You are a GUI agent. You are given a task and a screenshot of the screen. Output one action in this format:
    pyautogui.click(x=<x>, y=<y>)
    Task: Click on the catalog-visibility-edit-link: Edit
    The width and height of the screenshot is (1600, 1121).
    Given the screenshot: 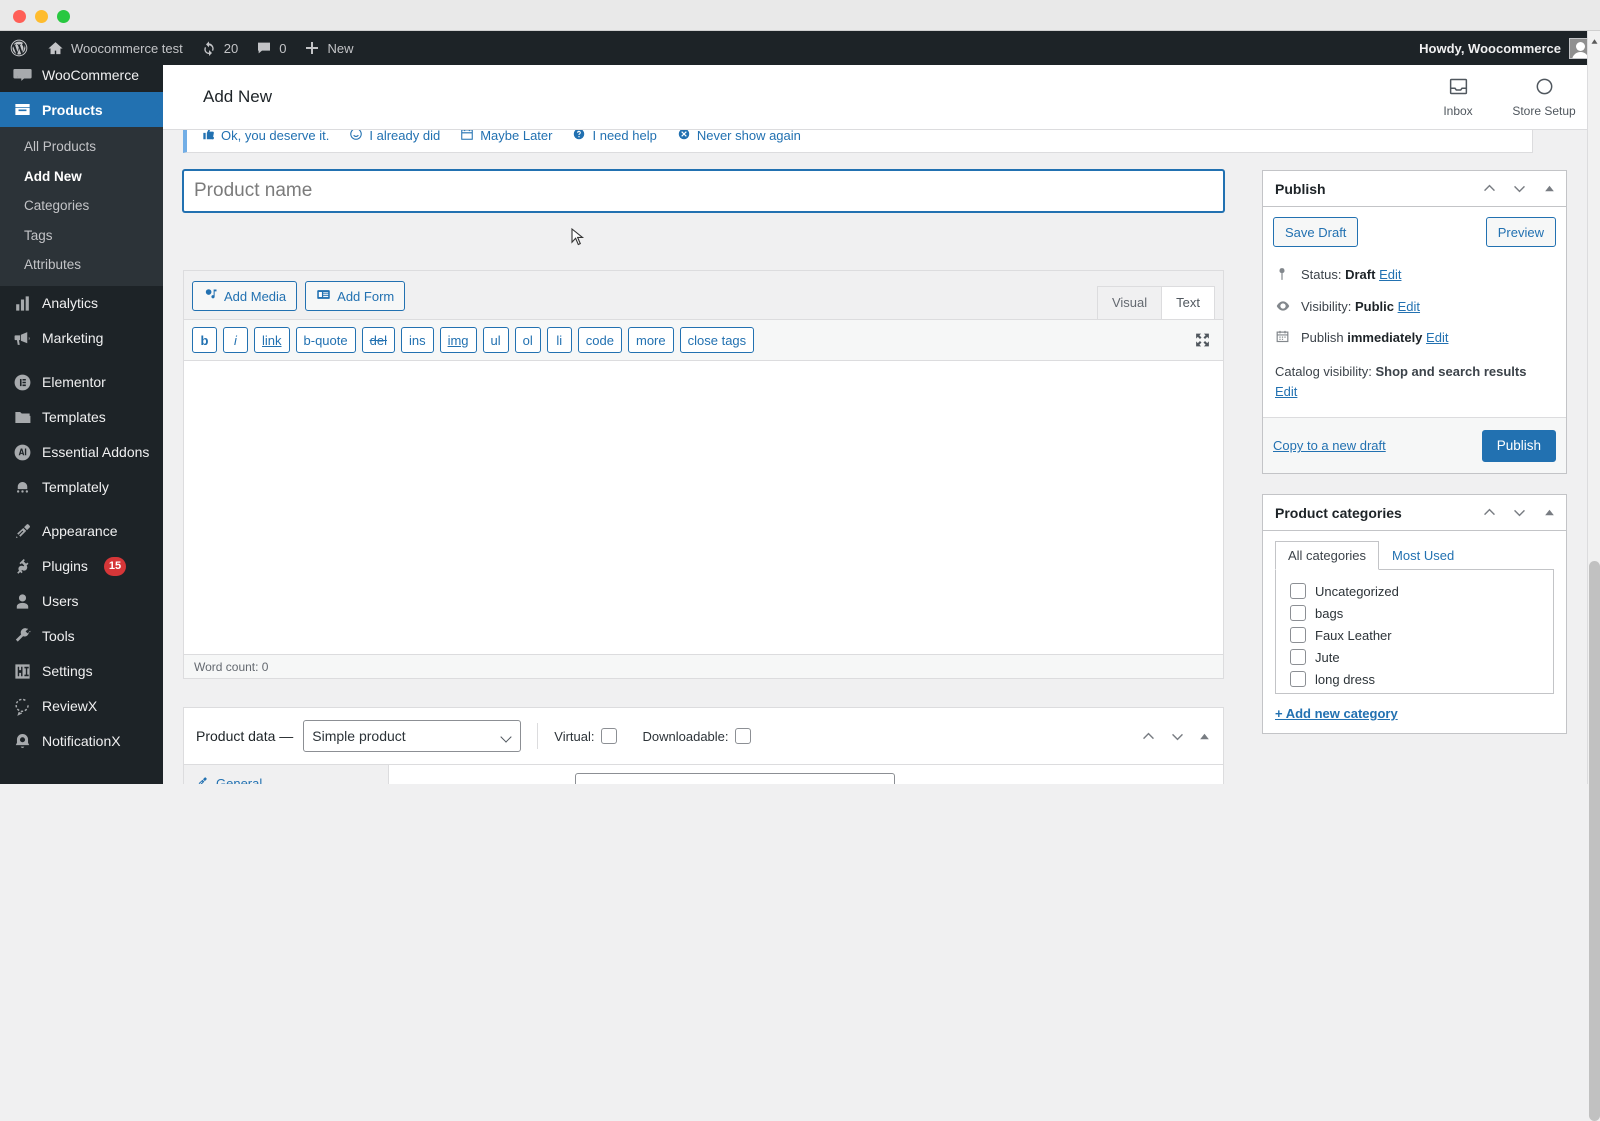 What is the action you would take?
    pyautogui.click(x=1286, y=391)
    